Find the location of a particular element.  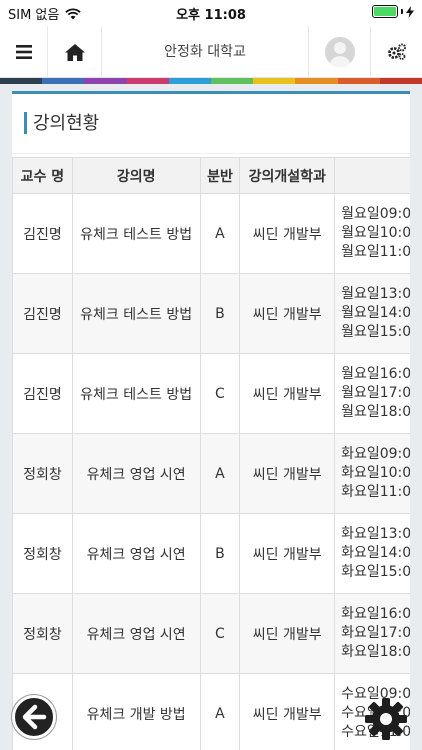

cell-times: 월요일09:0 월요일10:0 월요일11:0 is located at coordinates (372, 233).